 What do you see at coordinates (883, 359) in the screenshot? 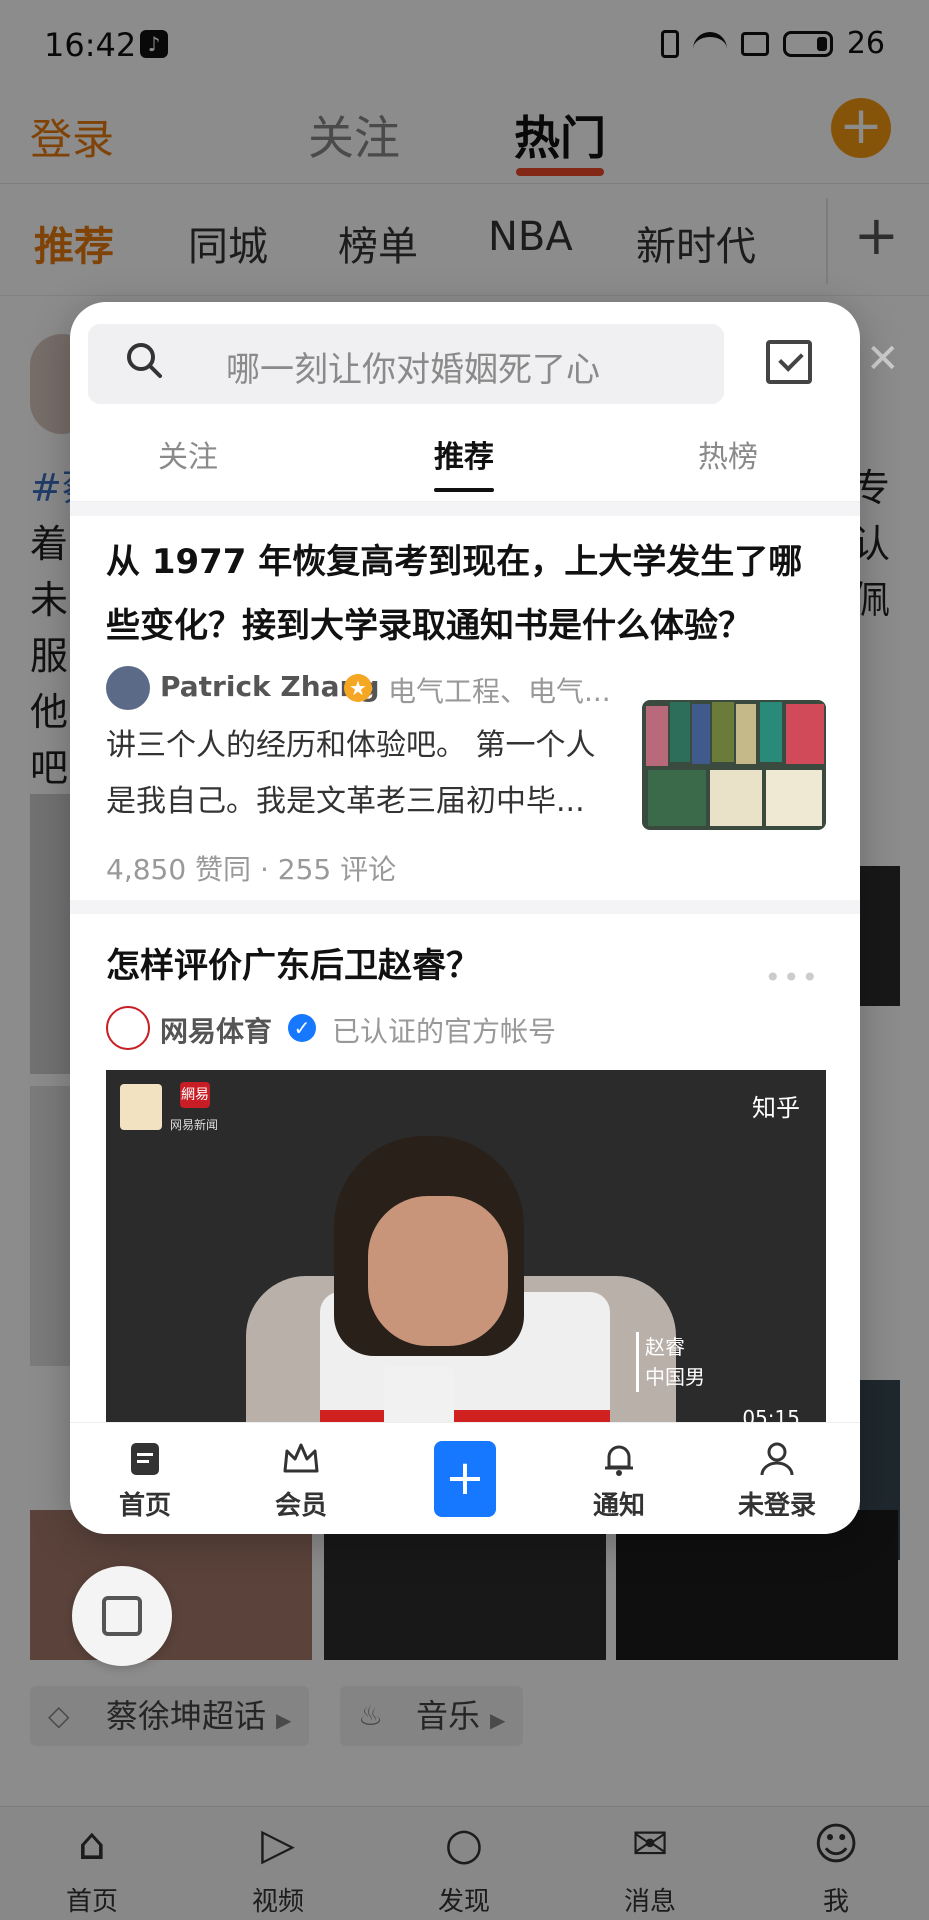
I see `close-icon: ✕` at bounding box center [883, 359].